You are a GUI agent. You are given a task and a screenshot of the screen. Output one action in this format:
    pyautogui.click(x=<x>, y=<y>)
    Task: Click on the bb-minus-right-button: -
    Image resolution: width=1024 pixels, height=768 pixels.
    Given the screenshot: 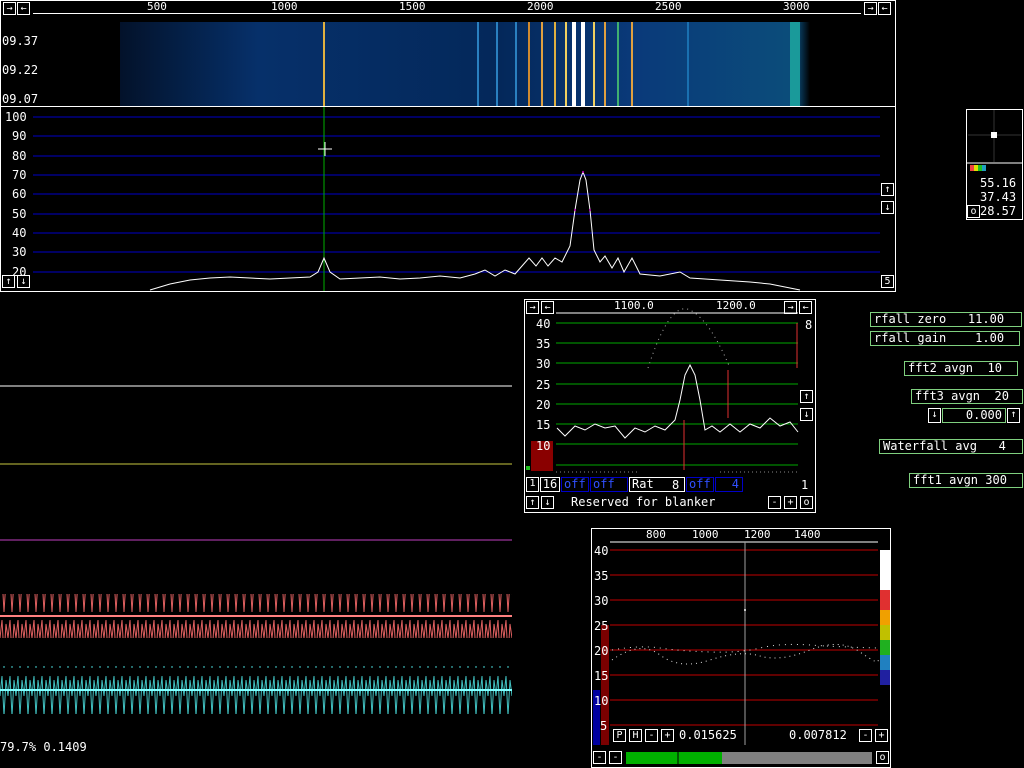 What is the action you would take?
    pyautogui.click(x=865, y=735)
    